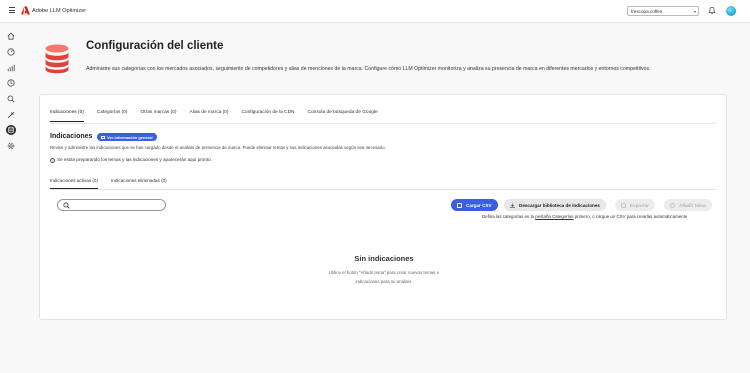 The image size is (750, 373). I want to click on overview-button-label: Ver información general, so click(130, 137).